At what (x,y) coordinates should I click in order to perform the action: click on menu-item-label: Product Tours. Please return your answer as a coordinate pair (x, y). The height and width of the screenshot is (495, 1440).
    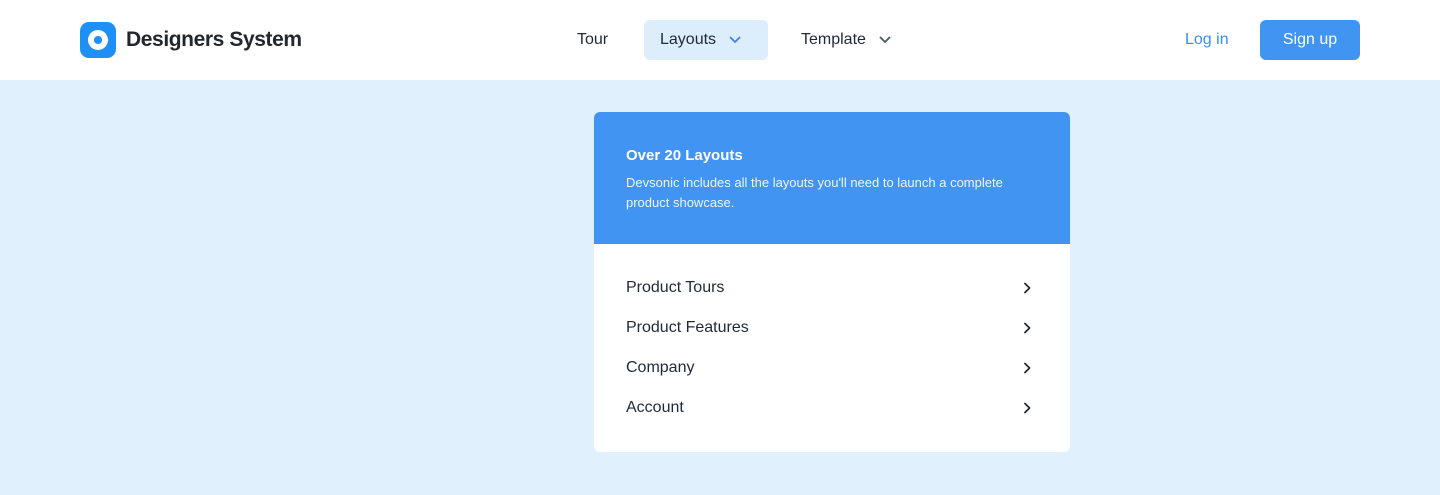
    Looking at the image, I should click on (675, 287).